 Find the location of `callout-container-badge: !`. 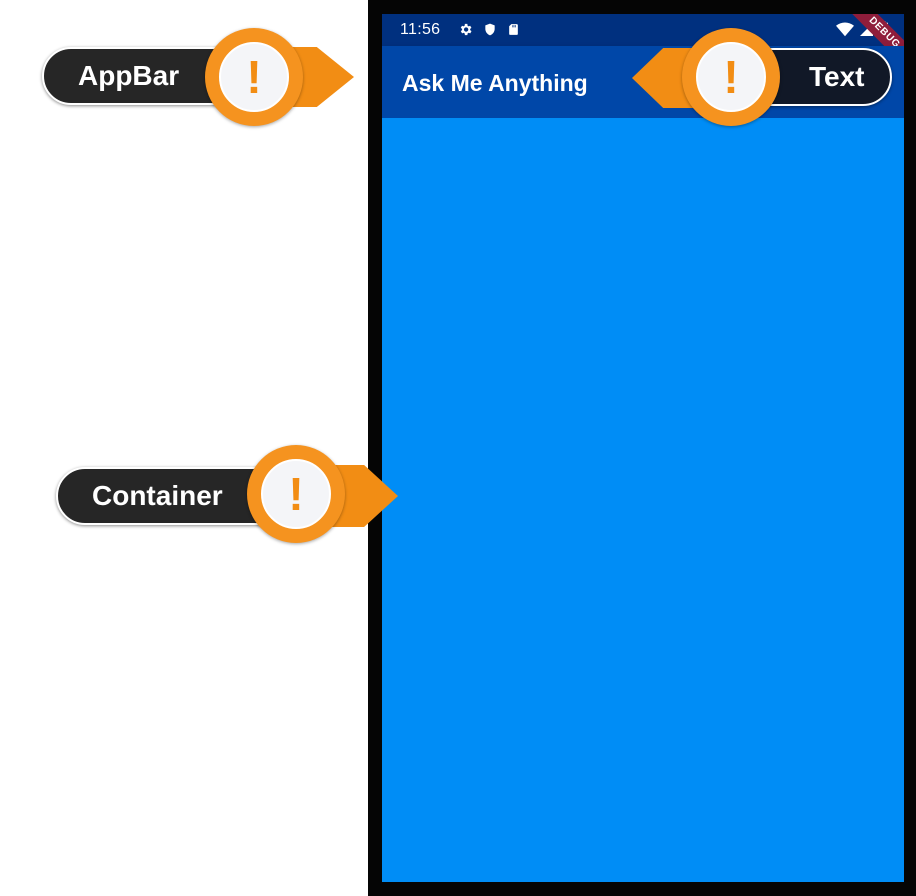

callout-container-badge: ! is located at coordinates (296, 494).